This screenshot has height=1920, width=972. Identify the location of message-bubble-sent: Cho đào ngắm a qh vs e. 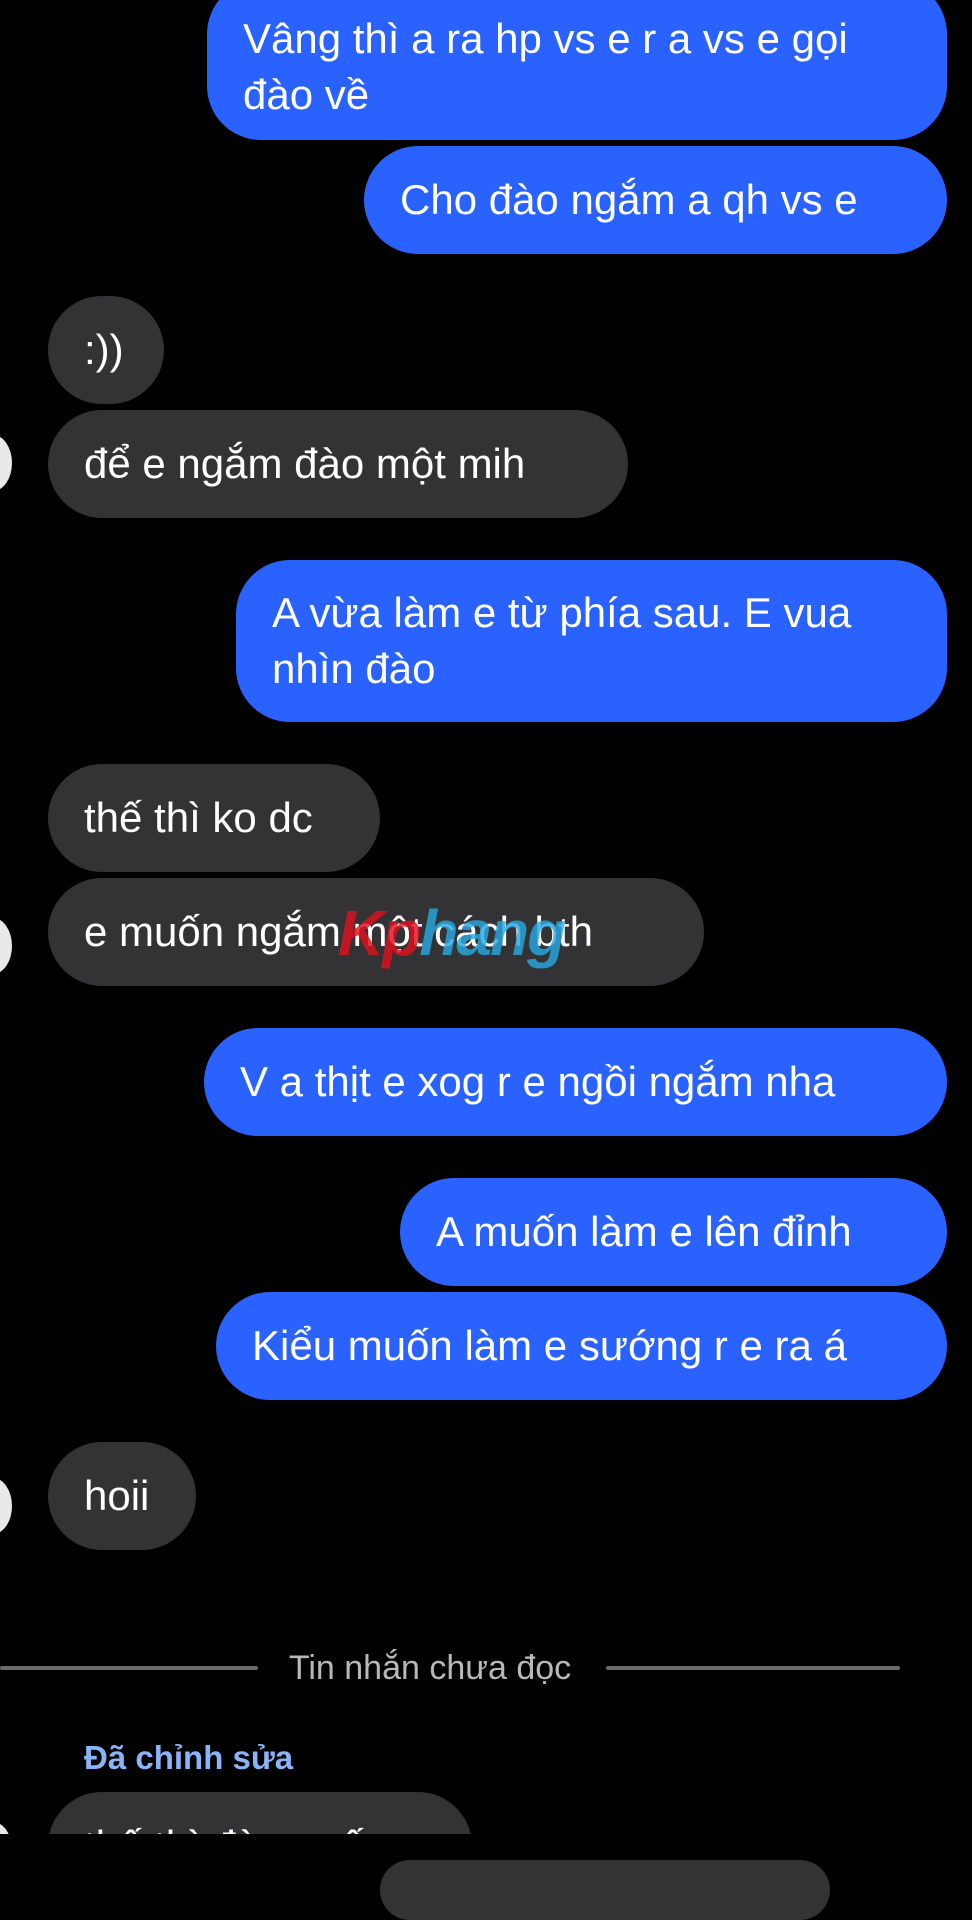
(655, 200).